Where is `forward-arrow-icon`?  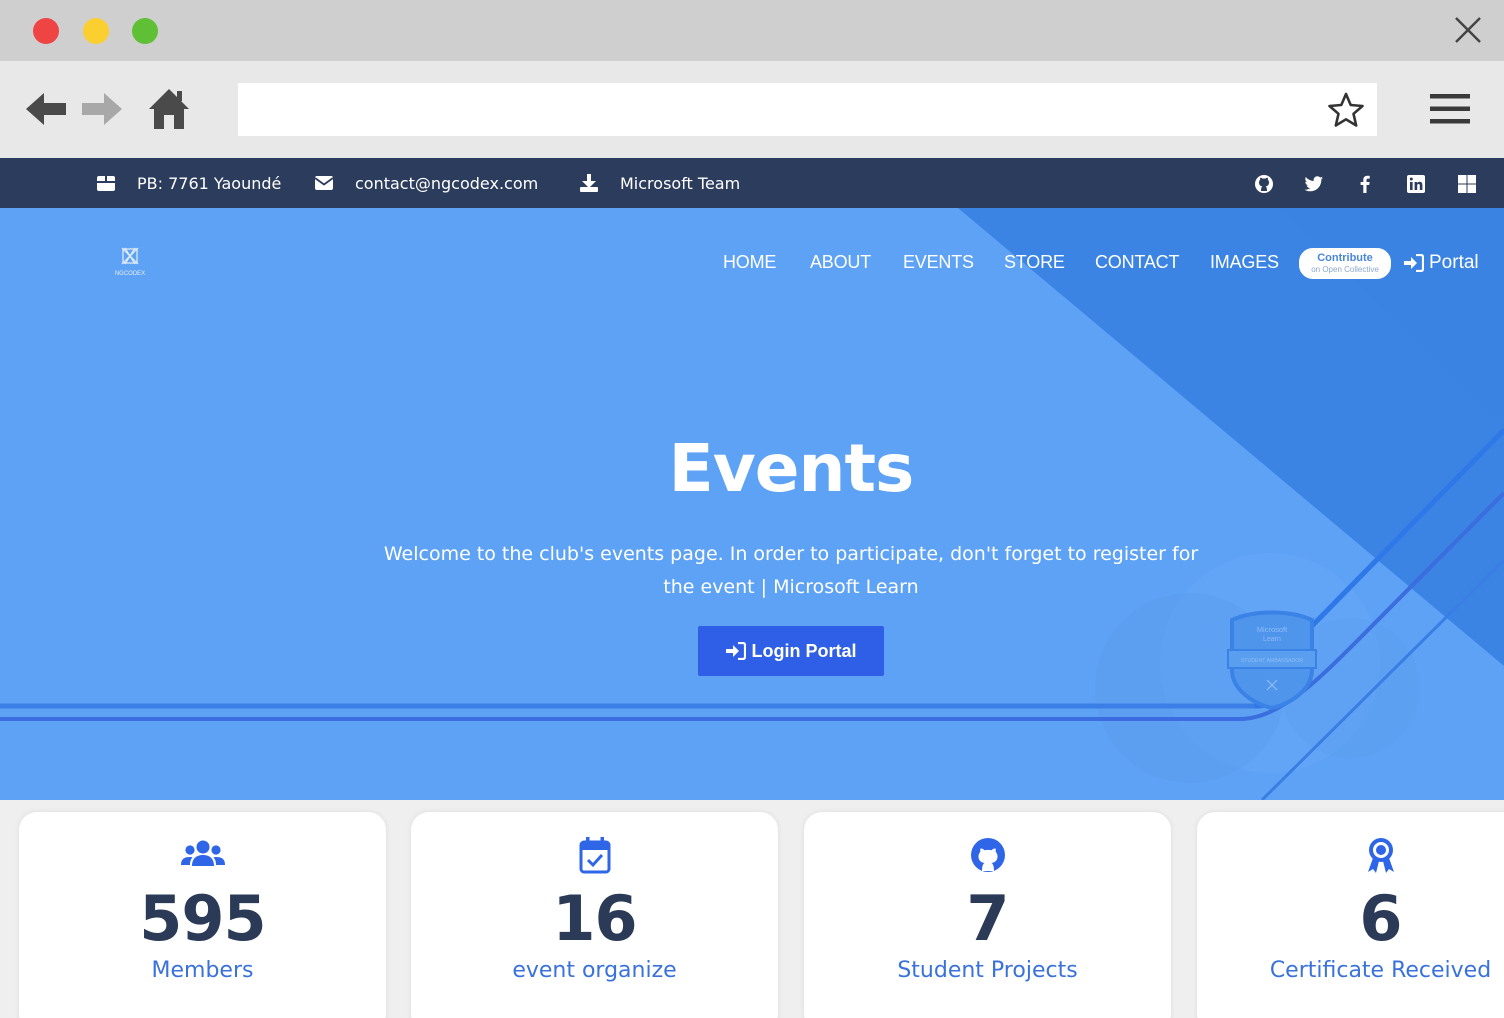
forward-arrow-icon is located at coordinates (103, 109).